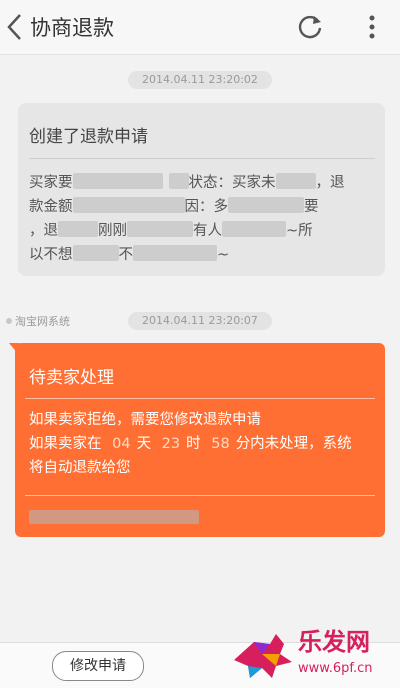  Describe the element at coordinates (310, 27) in the screenshot. I see `refresh-icon` at that location.